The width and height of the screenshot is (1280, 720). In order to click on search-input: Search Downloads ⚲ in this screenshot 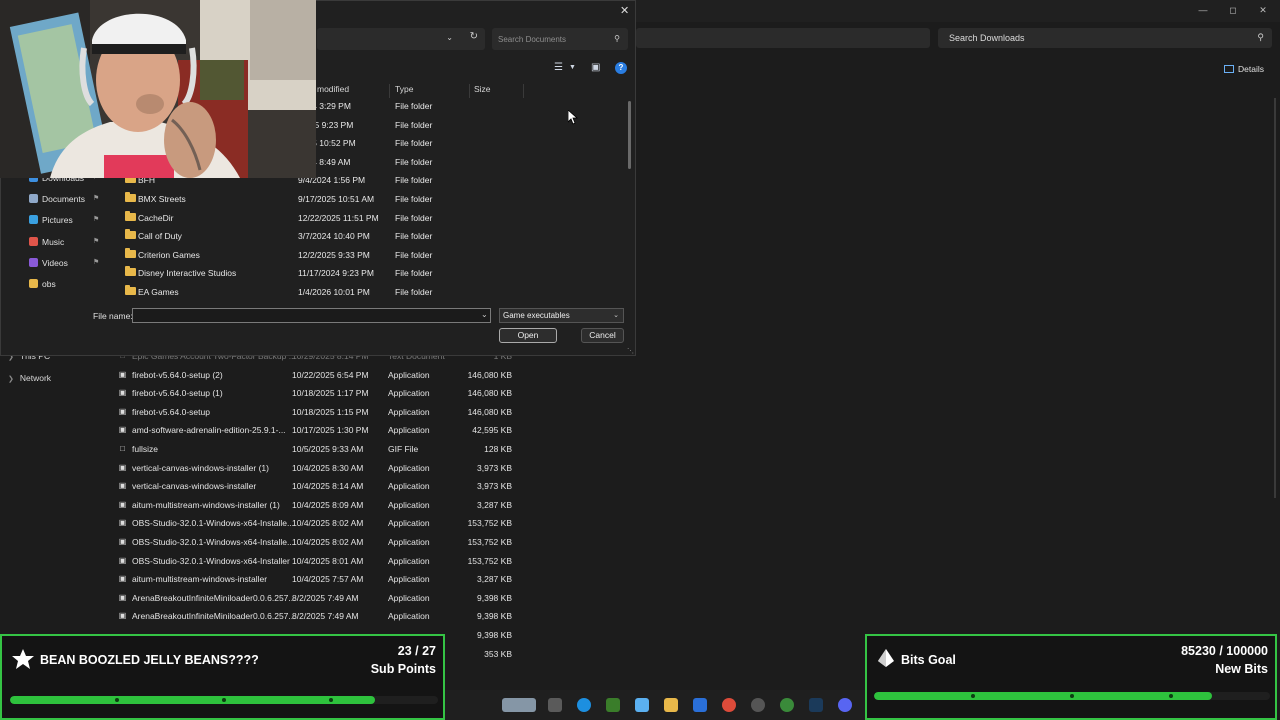, I will do `click(1105, 38)`.